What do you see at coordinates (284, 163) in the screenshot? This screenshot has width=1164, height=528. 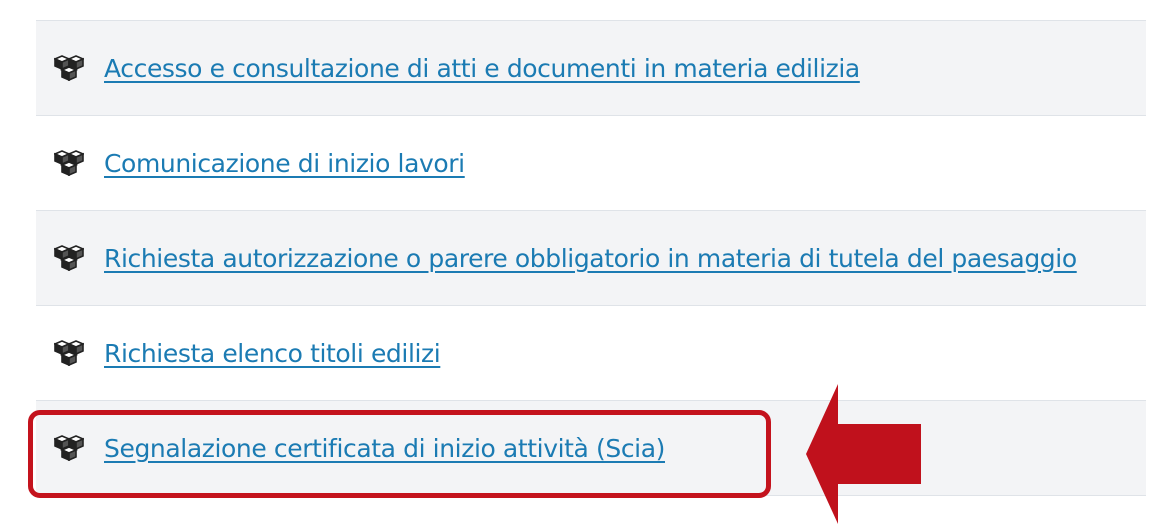 I see `list-item-link: Comunicazione di inizio lavori` at bounding box center [284, 163].